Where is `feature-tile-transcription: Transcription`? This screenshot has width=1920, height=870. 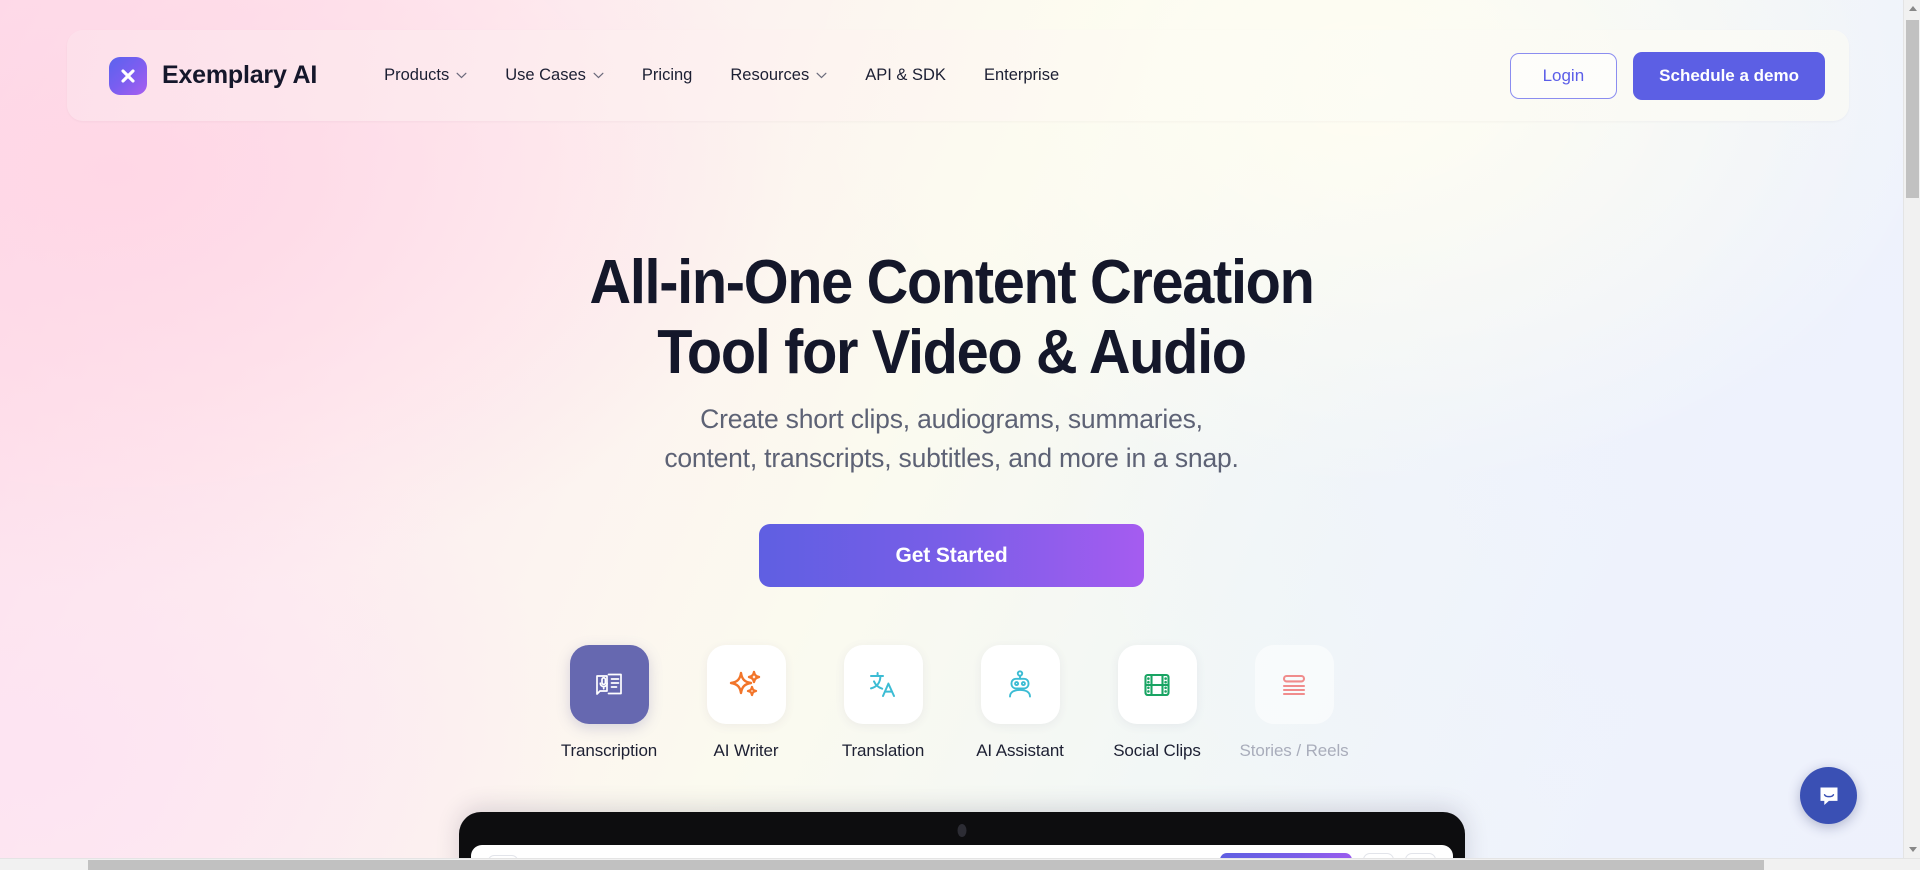
feature-tile-transcription: Transcription is located at coordinates (609, 703).